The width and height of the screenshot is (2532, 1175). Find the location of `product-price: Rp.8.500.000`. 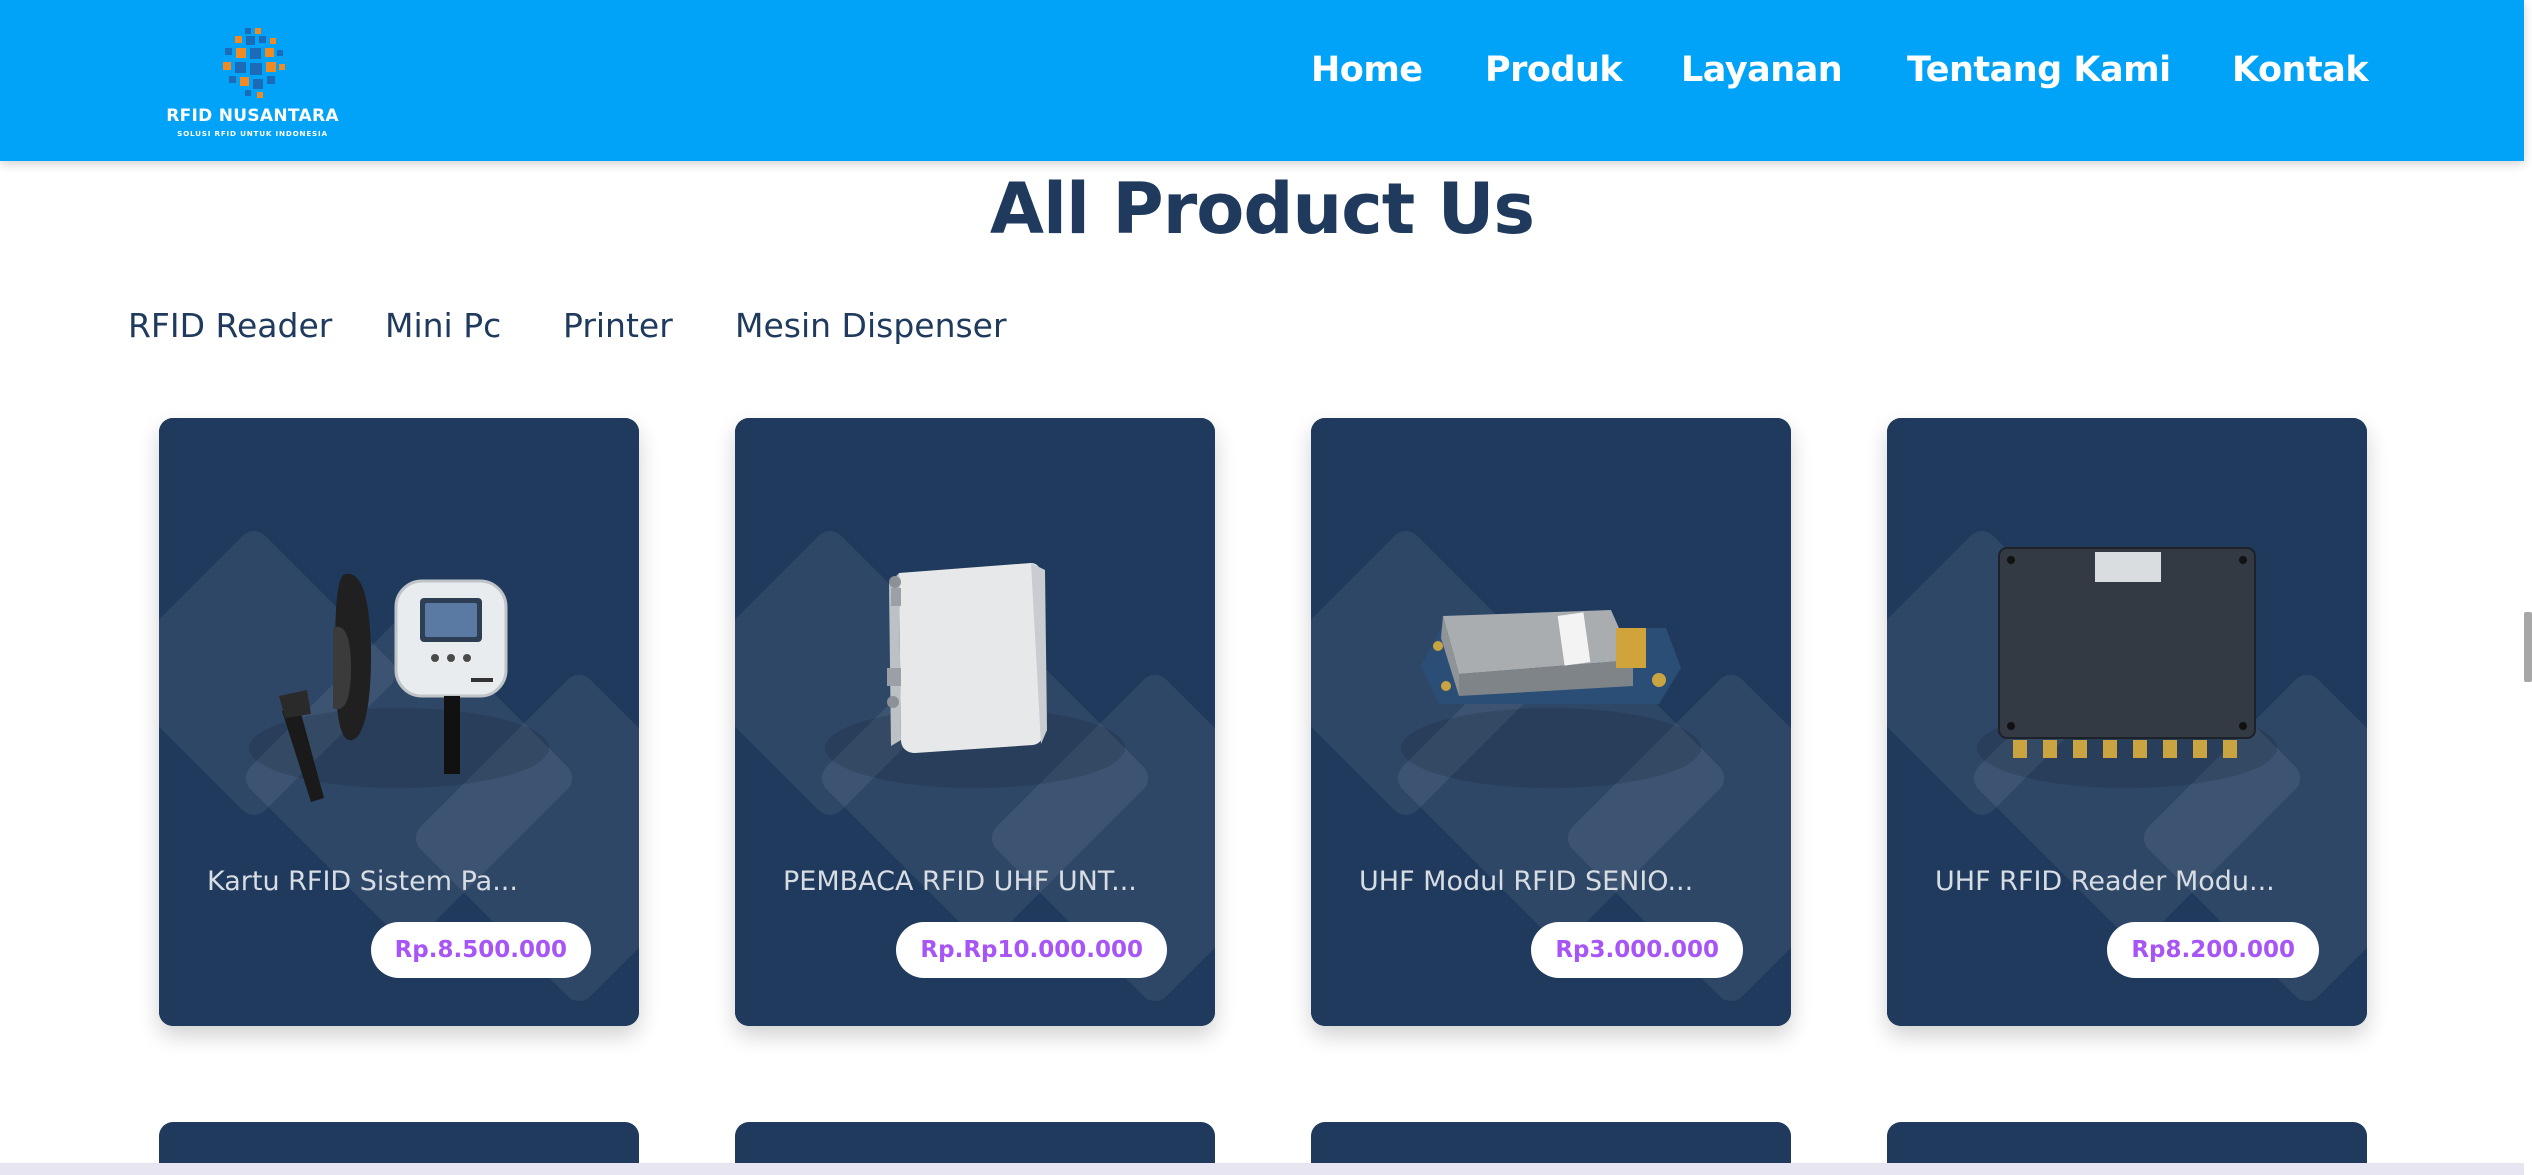

product-price: Rp.8.500.000 is located at coordinates (480, 950).